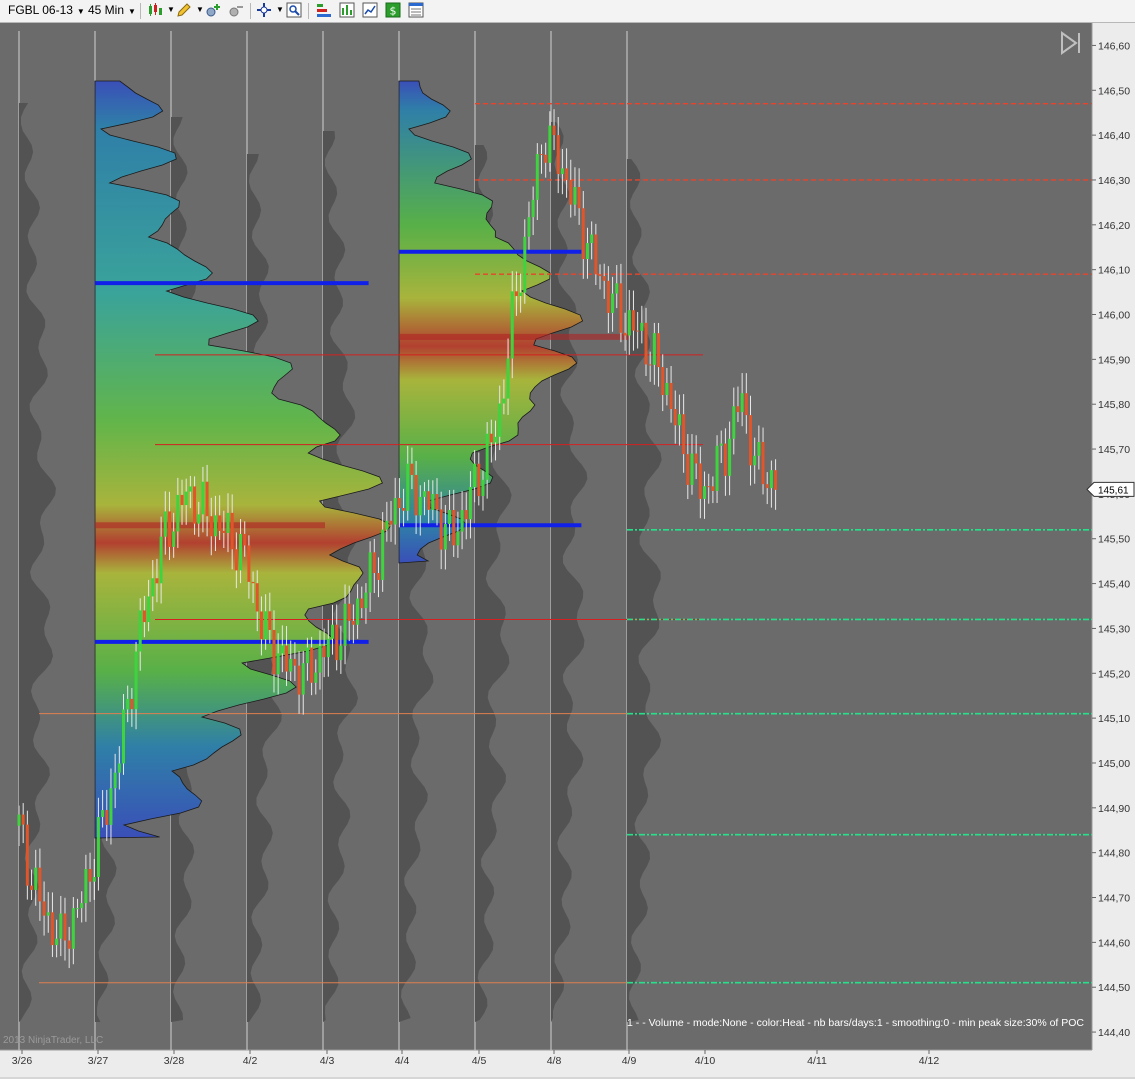 The width and height of the screenshot is (1135, 1079). I want to click on draw-pencil-icon, so click(184, 10).